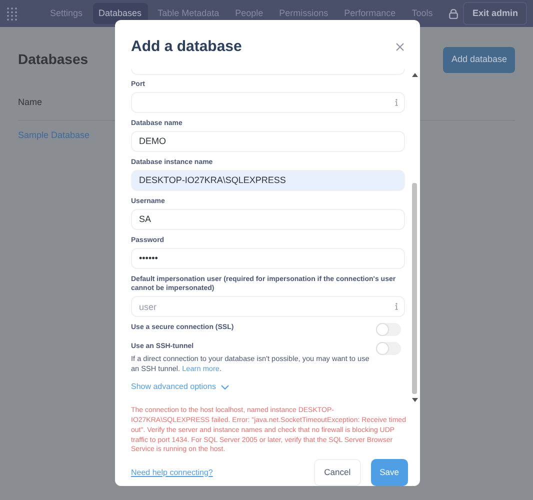  What do you see at coordinates (30, 102) in the screenshot?
I see `column-header: Name` at bounding box center [30, 102].